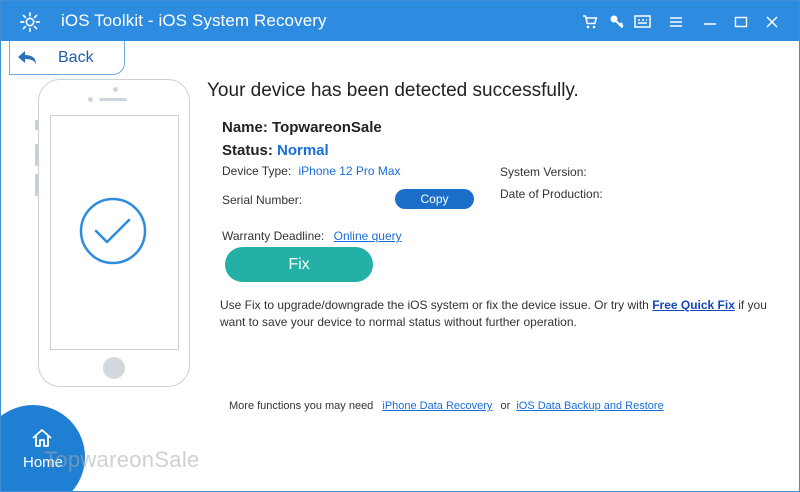 The height and width of the screenshot is (492, 800). What do you see at coordinates (327, 127) in the screenshot?
I see `name-value: TopwareonSale` at bounding box center [327, 127].